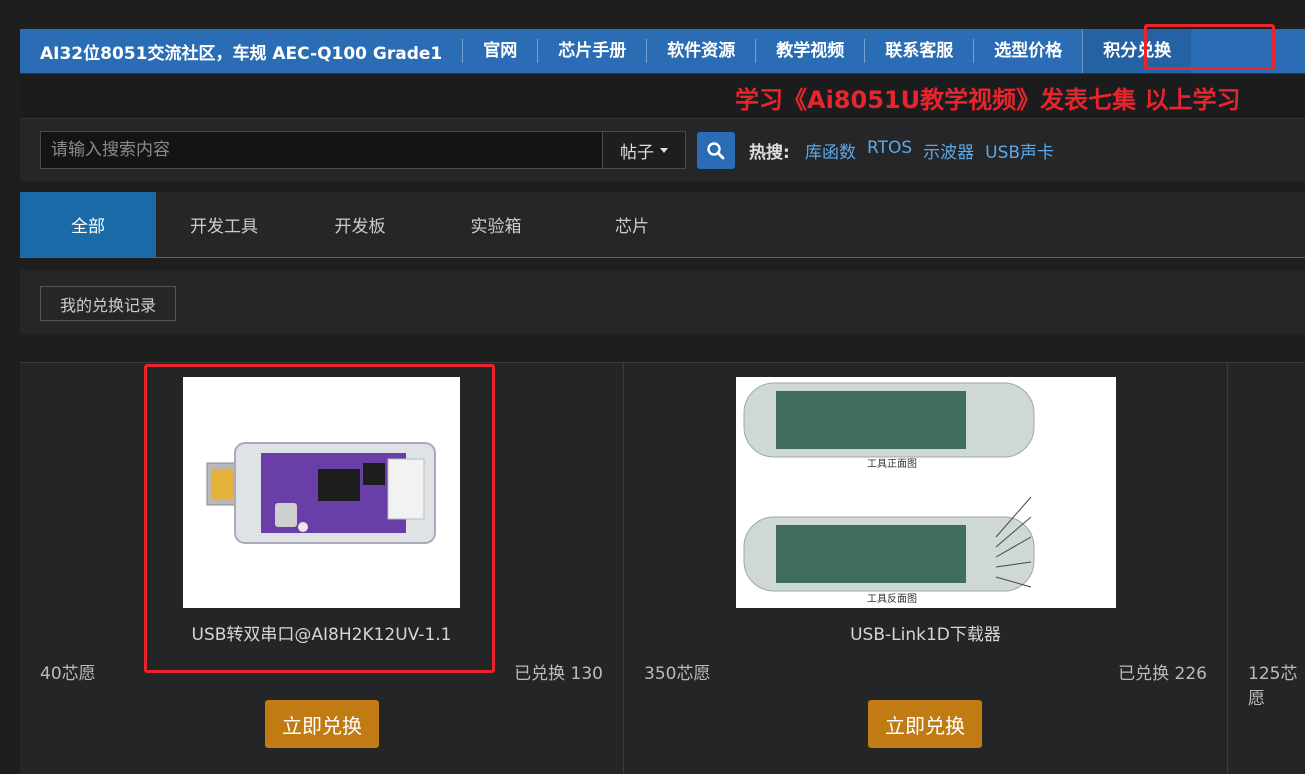 The height and width of the screenshot is (774, 1305). Describe the element at coordinates (499, 51) in the screenshot. I see `nav-item-official-site: 官网` at that location.